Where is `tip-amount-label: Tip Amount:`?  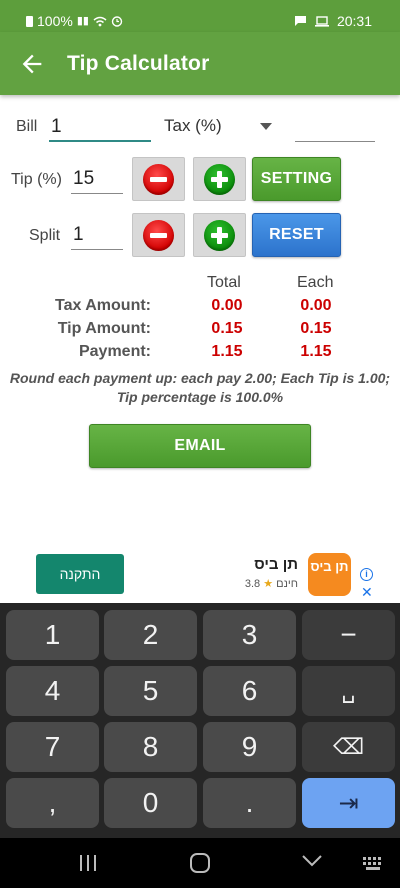
tip-amount-label: Tip Amount: is located at coordinates (104, 328).